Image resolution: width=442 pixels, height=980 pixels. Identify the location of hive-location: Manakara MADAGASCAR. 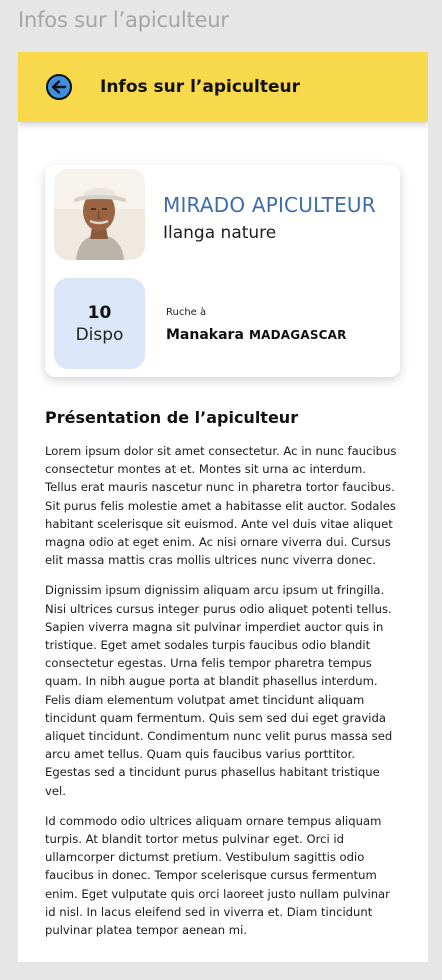
(256, 333).